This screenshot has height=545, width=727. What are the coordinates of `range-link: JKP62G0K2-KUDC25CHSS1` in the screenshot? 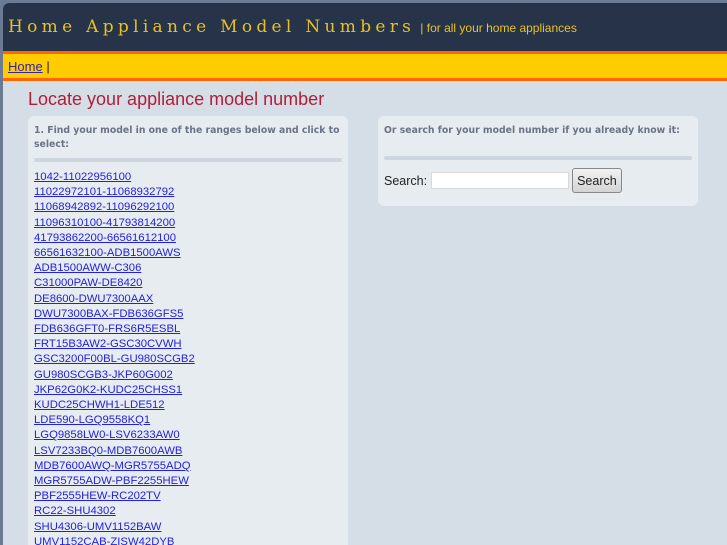 It's located at (188, 390).